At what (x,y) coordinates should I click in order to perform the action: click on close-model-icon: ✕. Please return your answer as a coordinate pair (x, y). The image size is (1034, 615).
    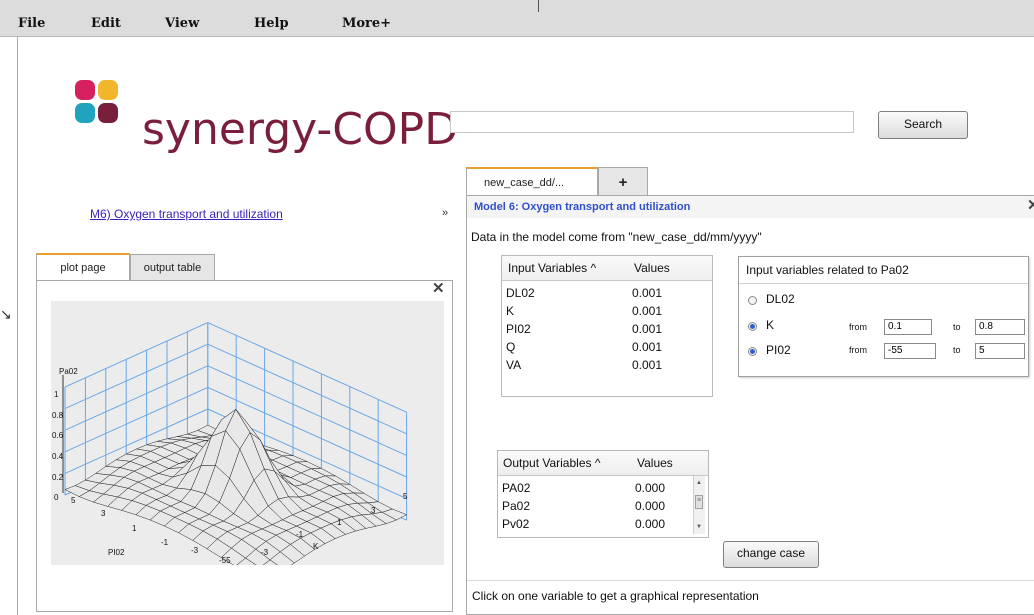
    Looking at the image, I should click on (1030, 205).